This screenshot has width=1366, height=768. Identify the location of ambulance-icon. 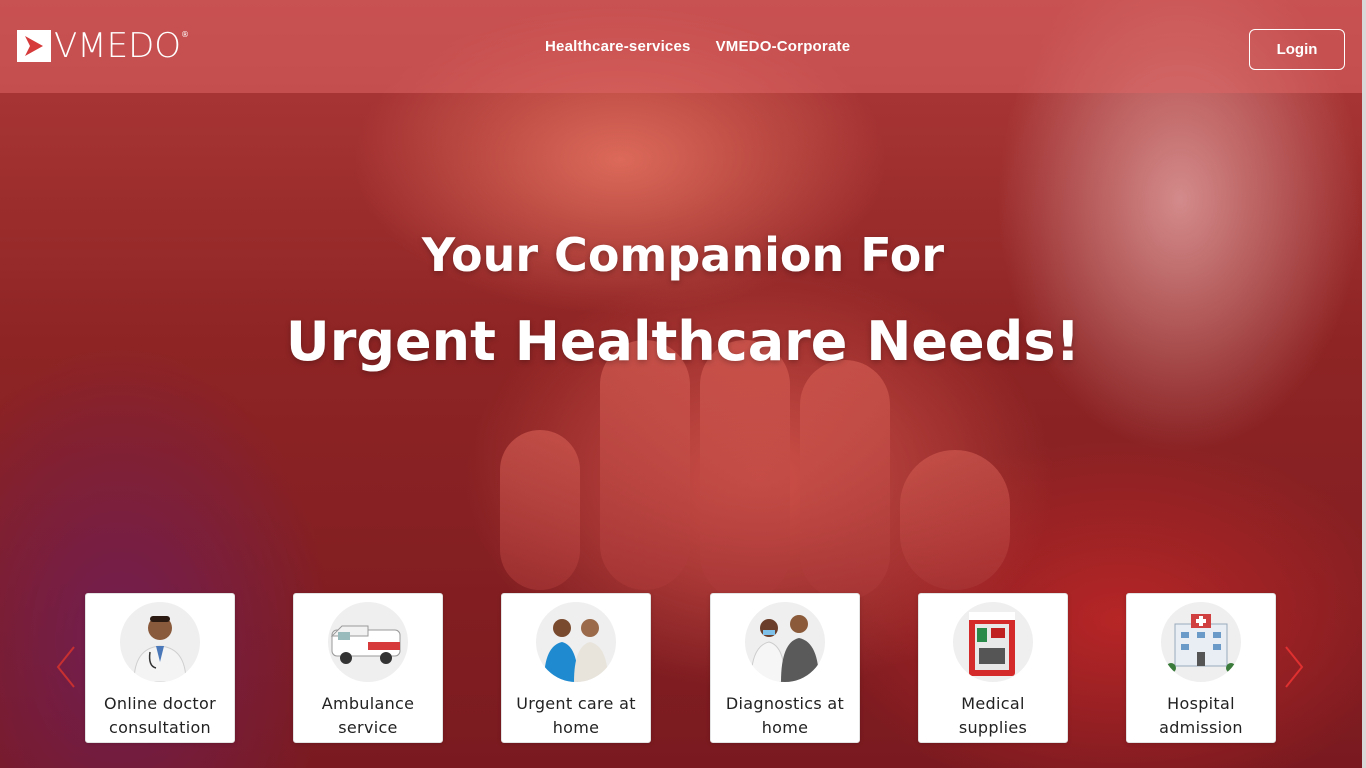
(368, 642).